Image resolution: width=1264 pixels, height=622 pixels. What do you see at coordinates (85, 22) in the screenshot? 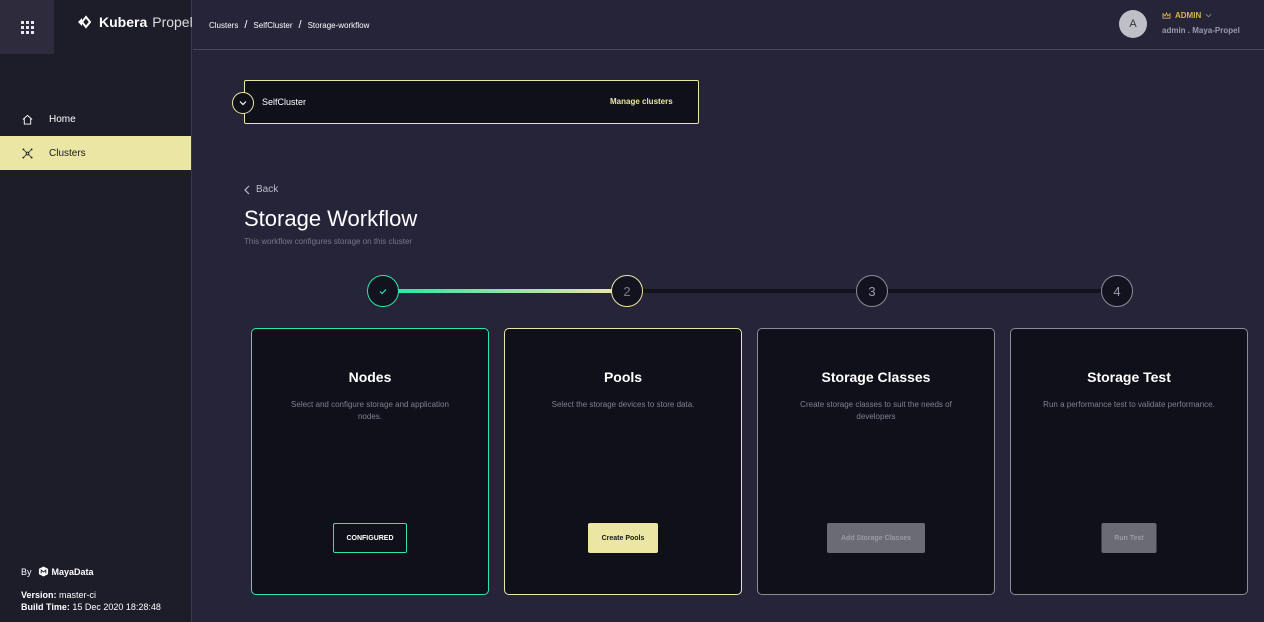
I see `kubera-logo-icon` at bounding box center [85, 22].